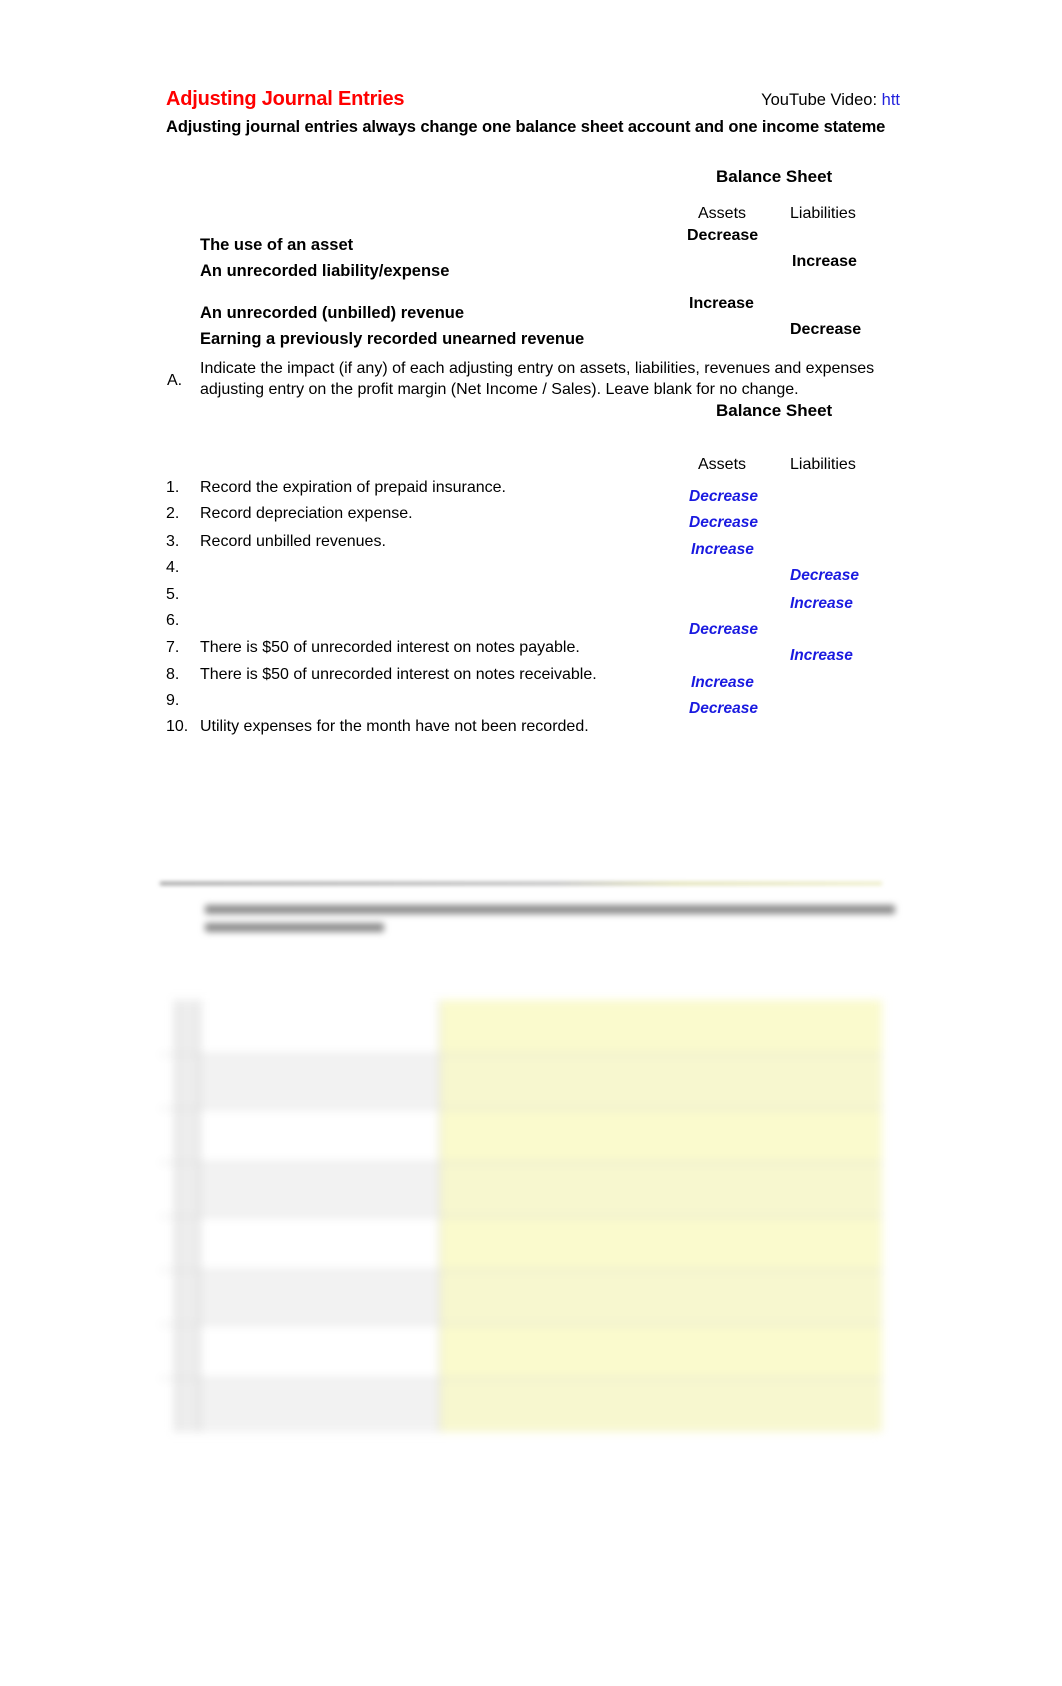 This screenshot has height=1686, width=1062. I want to click on list-item-number: 6., so click(173, 620).